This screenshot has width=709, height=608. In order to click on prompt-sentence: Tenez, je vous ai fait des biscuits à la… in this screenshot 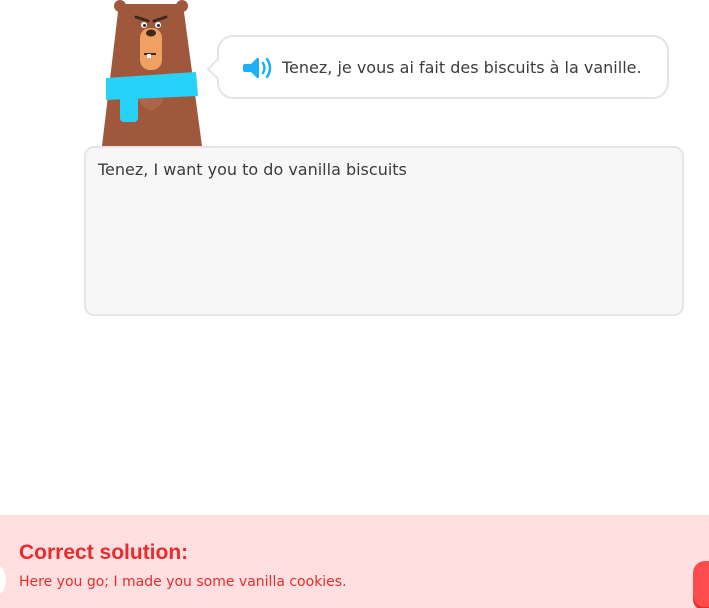, I will do `click(462, 67)`.